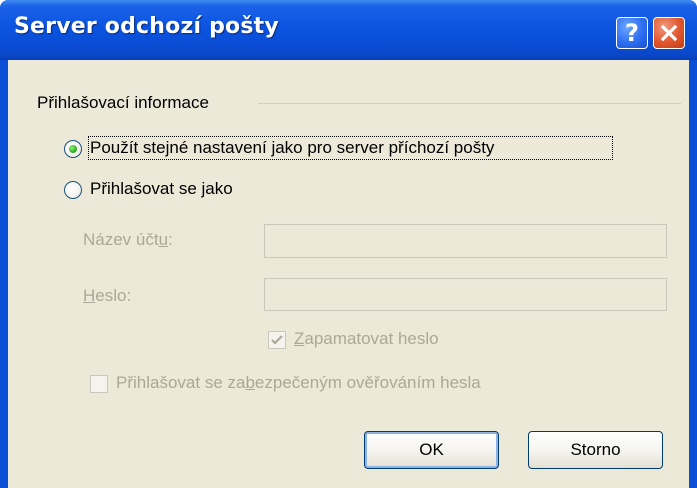 The height and width of the screenshot is (488, 697). What do you see at coordinates (99, 384) in the screenshot?
I see `secure-auth-checkbox` at bounding box center [99, 384].